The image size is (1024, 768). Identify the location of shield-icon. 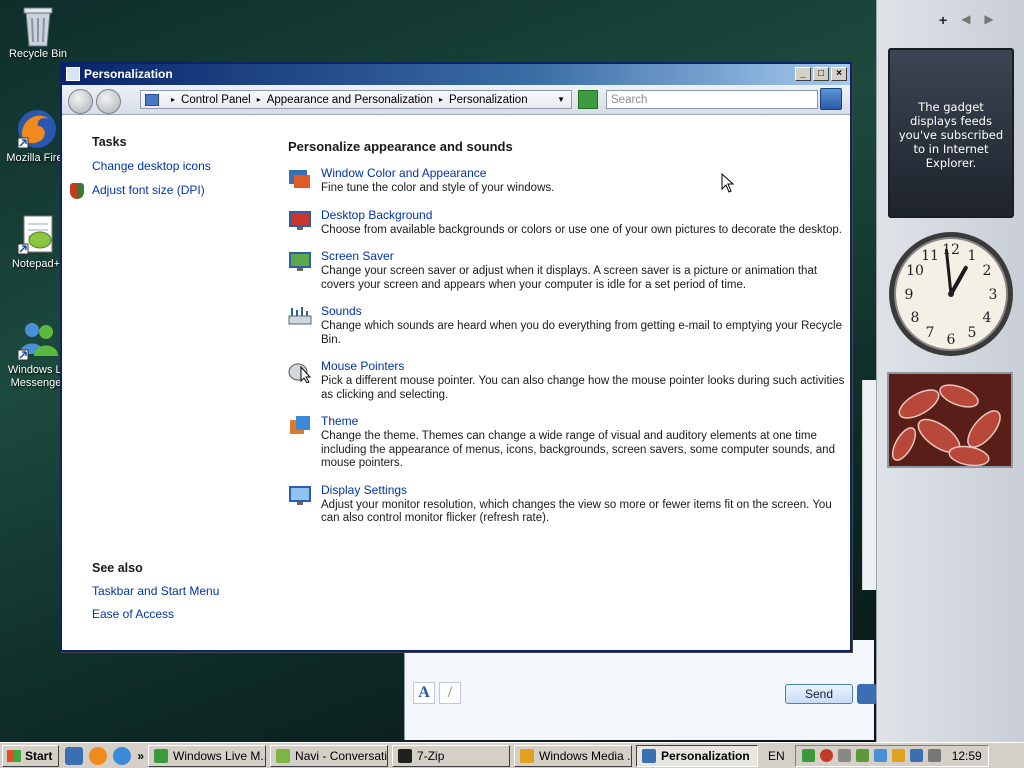
(77, 191).